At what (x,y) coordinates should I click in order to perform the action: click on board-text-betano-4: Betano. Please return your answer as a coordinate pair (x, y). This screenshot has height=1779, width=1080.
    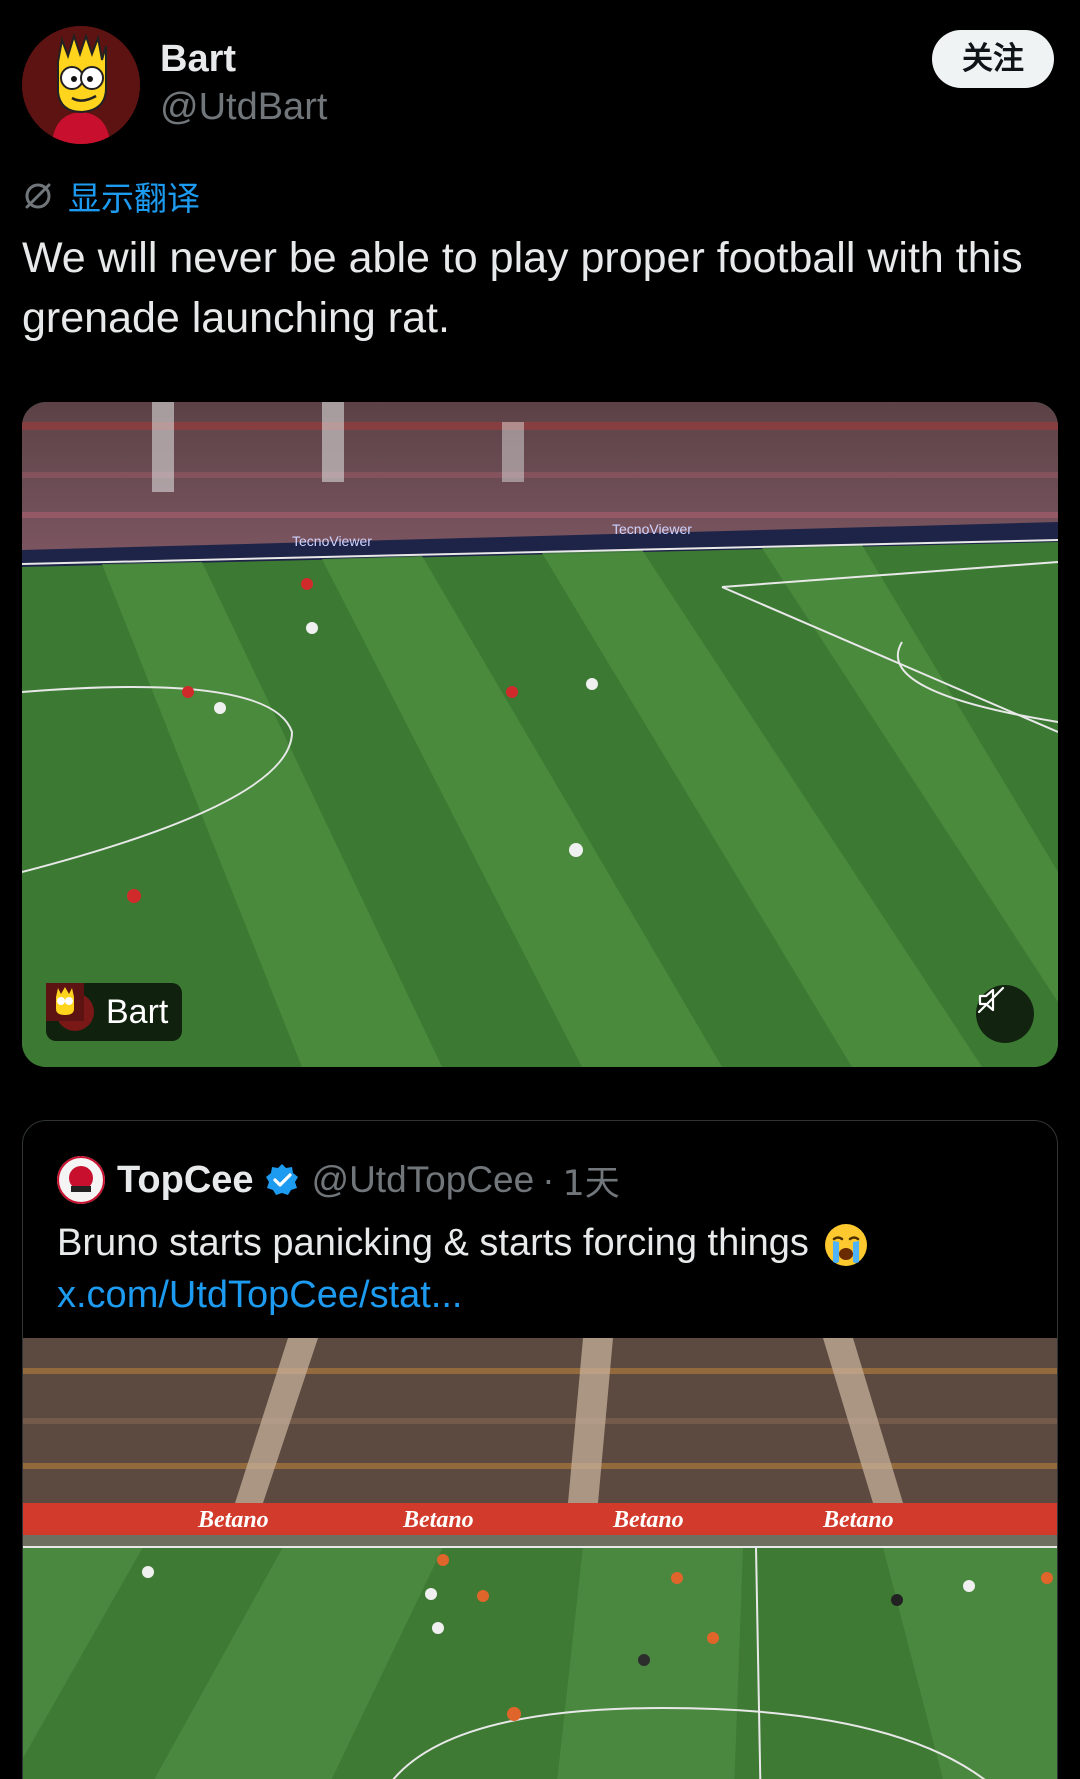
    Looking at the image, I should click on (858, 1520).